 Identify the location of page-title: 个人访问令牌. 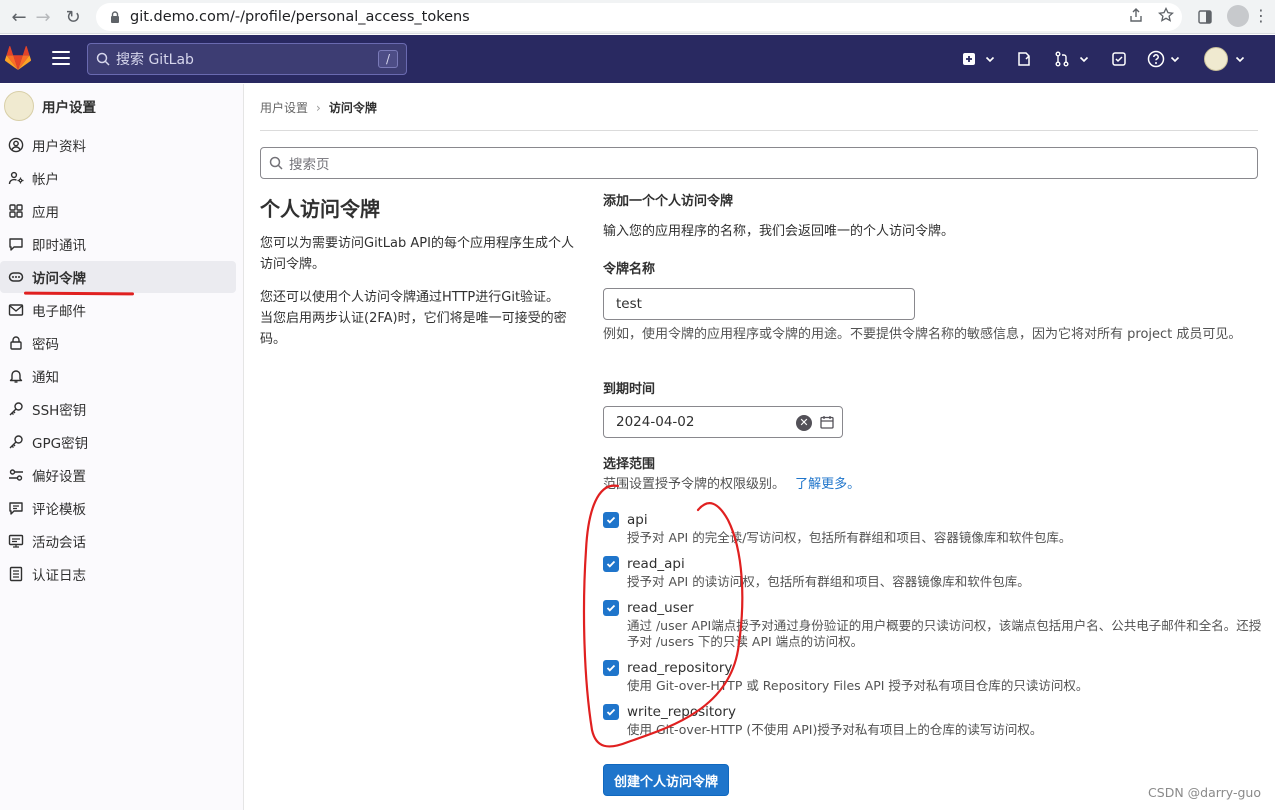
(320, 209).